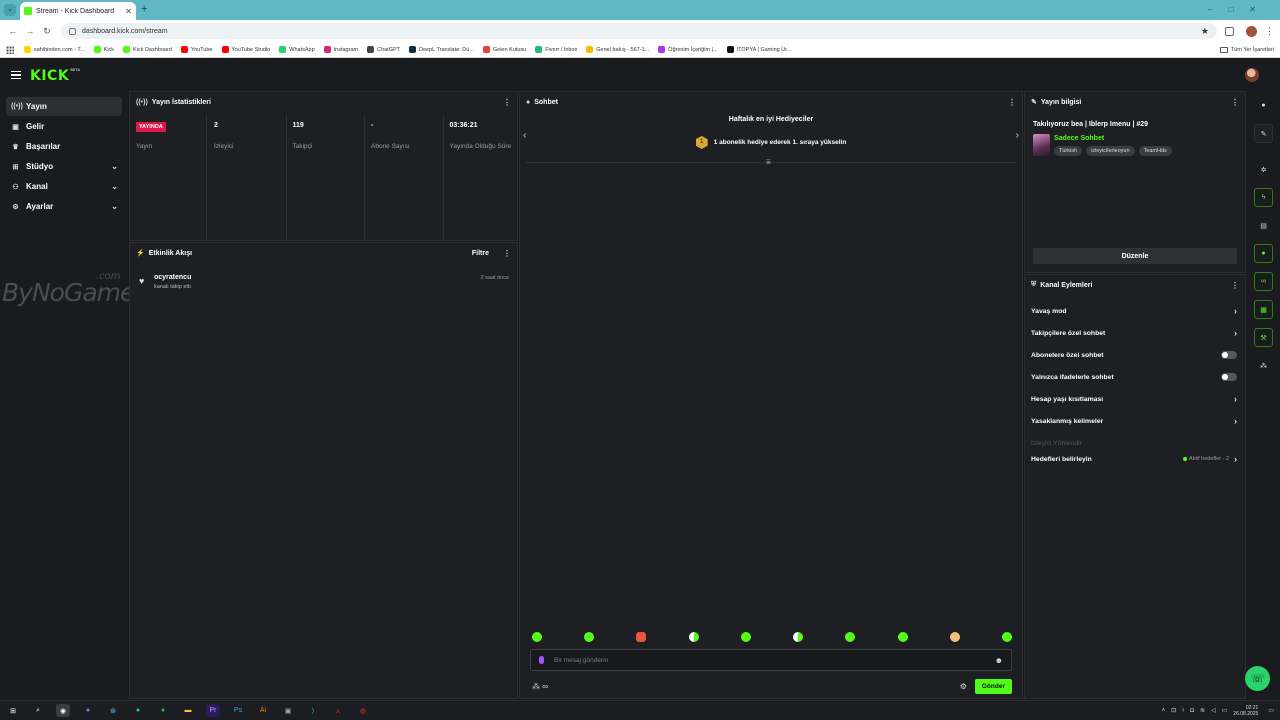  Describe the element at coordinates (504, 49) in the screenshot. I see `bookmark-item: Gelen Kutusu` at that location.